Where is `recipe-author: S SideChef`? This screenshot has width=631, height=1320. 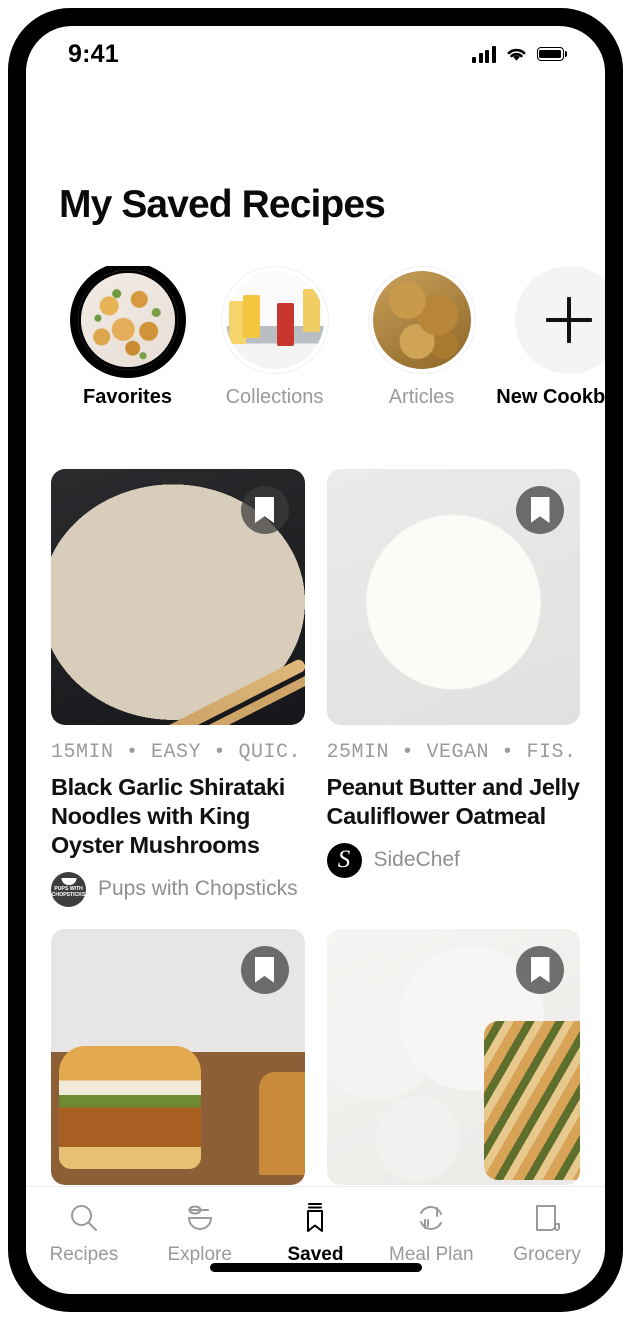
recipe-author: S SideChef is located at coordinates (453, 860).